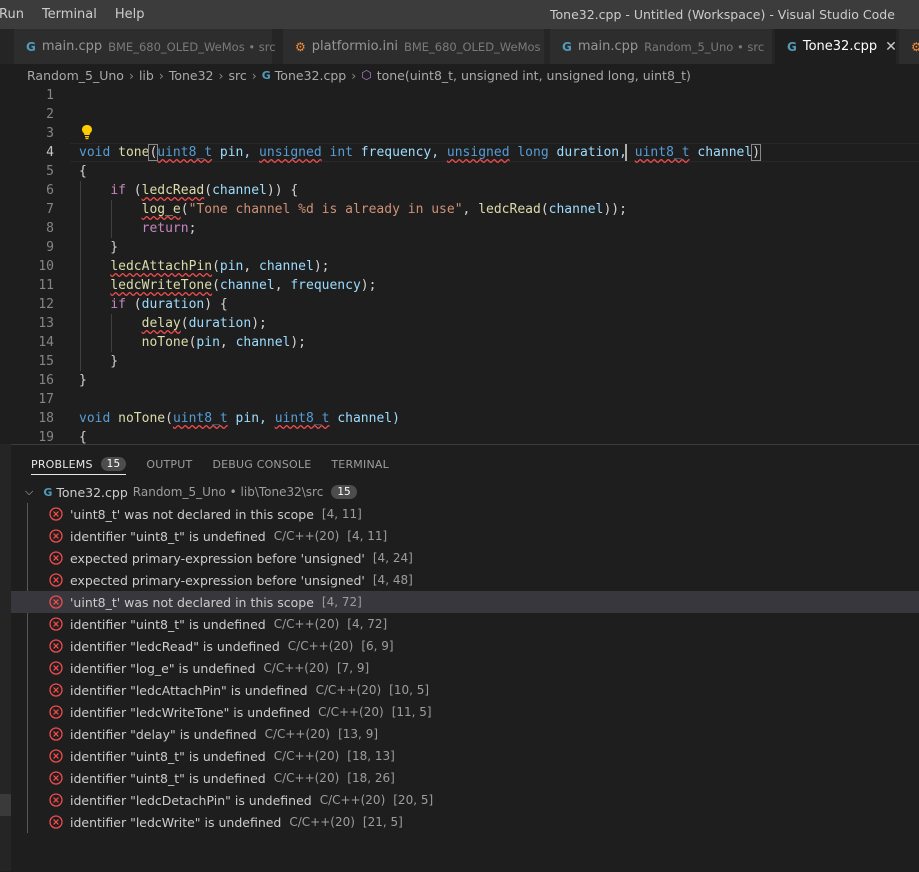 Image resolution: width=919 pixels, height=872 pixels. I want to click on line-number: 15, so click(46, 361).